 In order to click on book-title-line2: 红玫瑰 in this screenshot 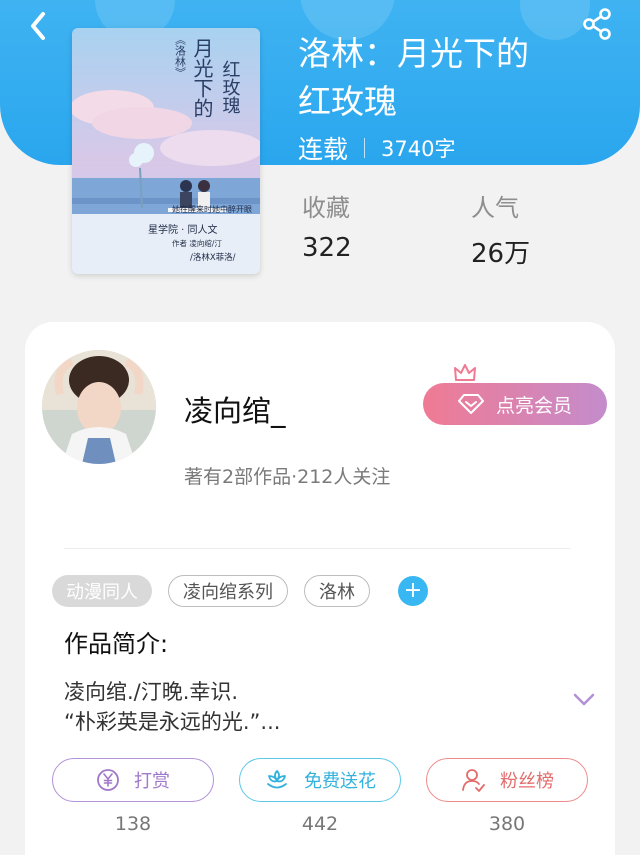, I will do `click(347, 101)`.